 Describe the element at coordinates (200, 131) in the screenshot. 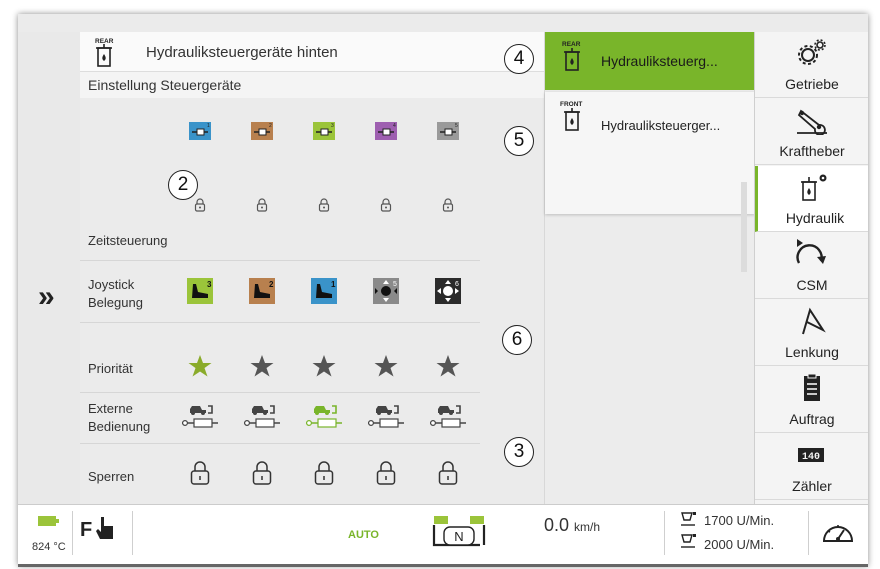

I see `valve-1-icon: 1` at that location.